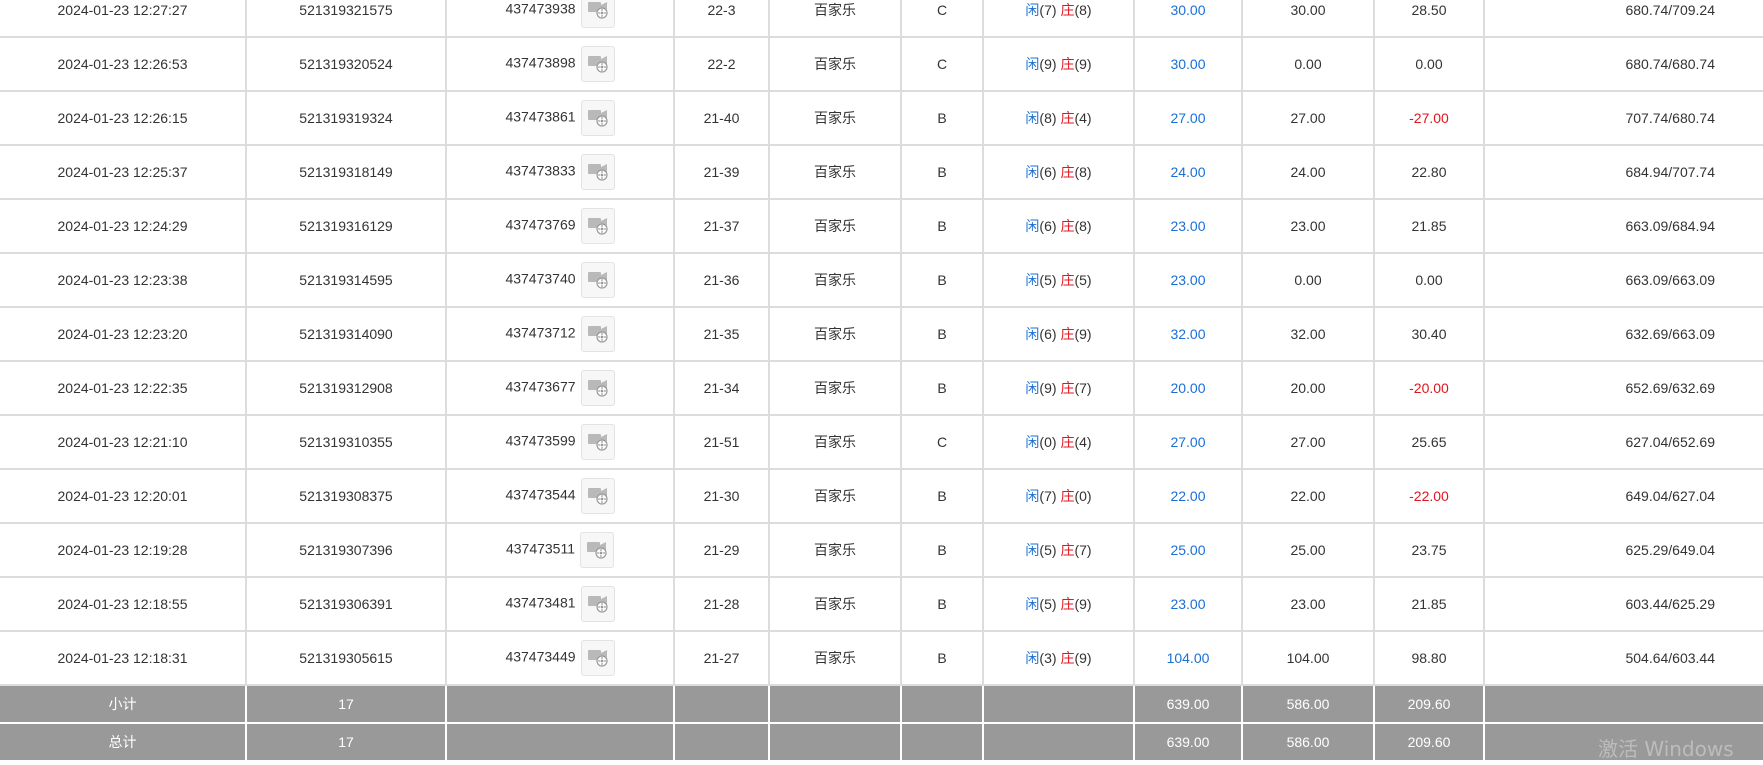 The image size is (1763, 765). Describe the element at coordinates (1048, 658) in the screenshot. I see `player-points: (3)` at that location.